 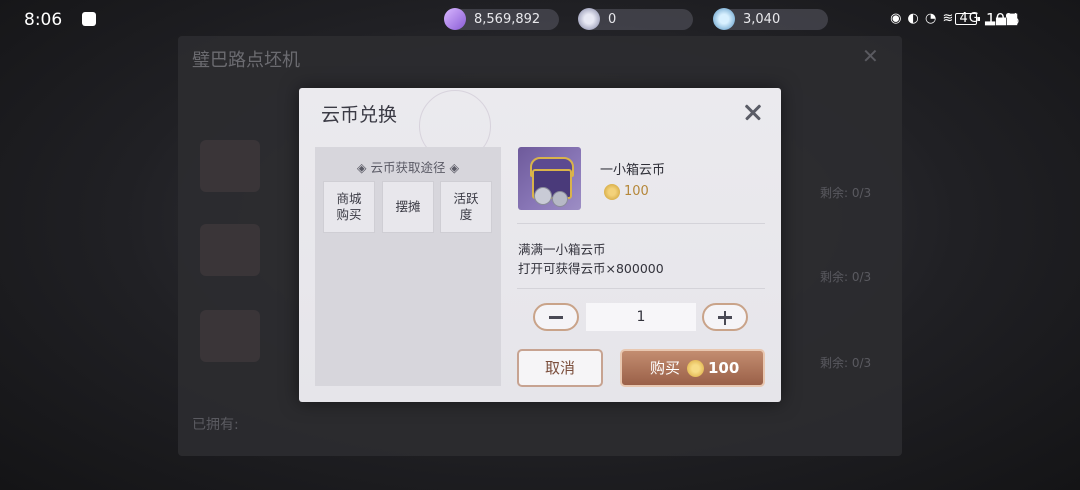 What do you see at coordinates (665, 368) in the screenshot?
I see `buy-label: 购买` at bounding box center [665, 368].